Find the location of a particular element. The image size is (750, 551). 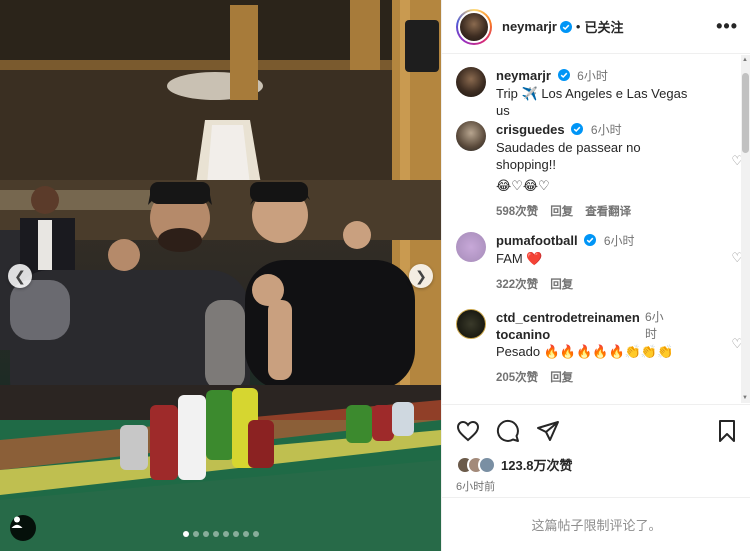

comment-likes: 598次赞 is located at coordinates (517, 212).